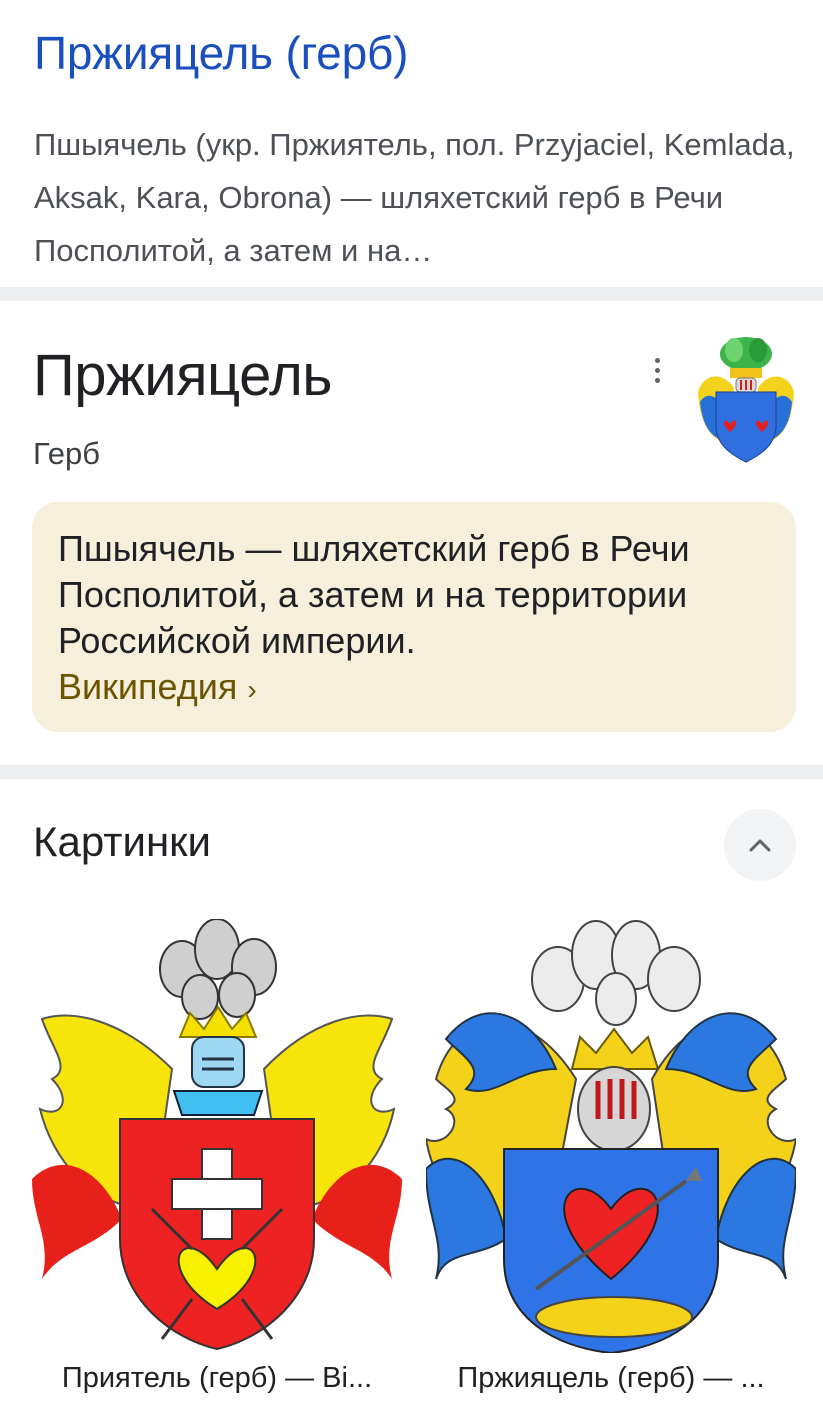 This screenshot has height=1403, width=823. I want to click on wikipedia-link-label: Википедия, so click(148, 686).